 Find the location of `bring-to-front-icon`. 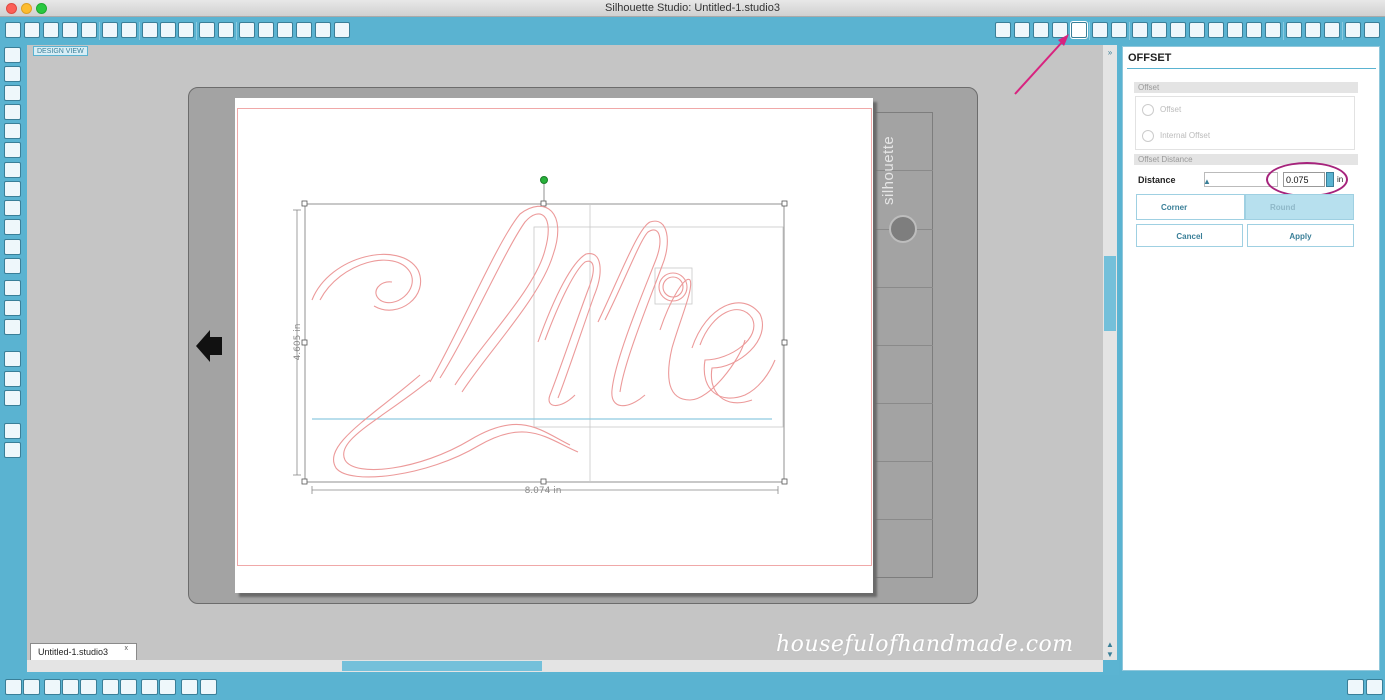

bring-to-front-icon is located at coordinates (149, 687).